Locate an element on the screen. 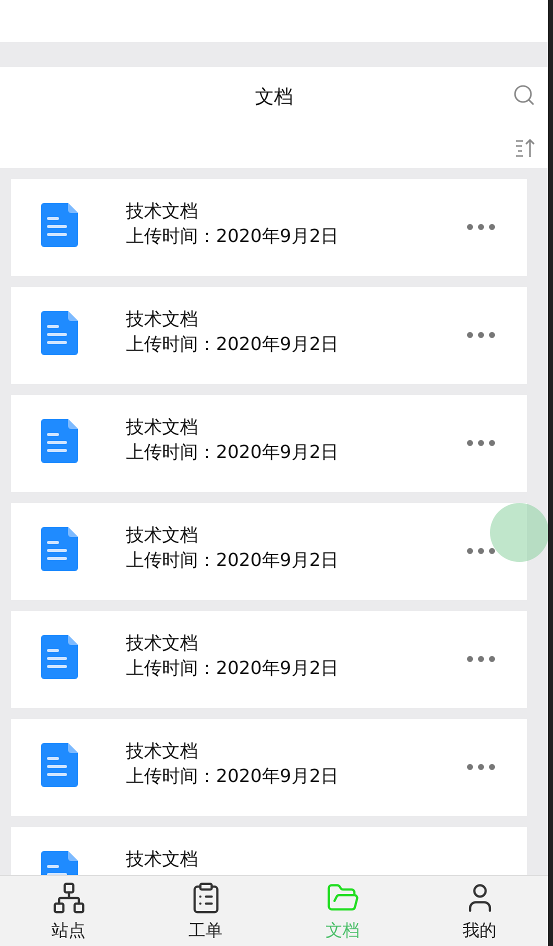  sitemap-icon is located at coordinates (69, 897).